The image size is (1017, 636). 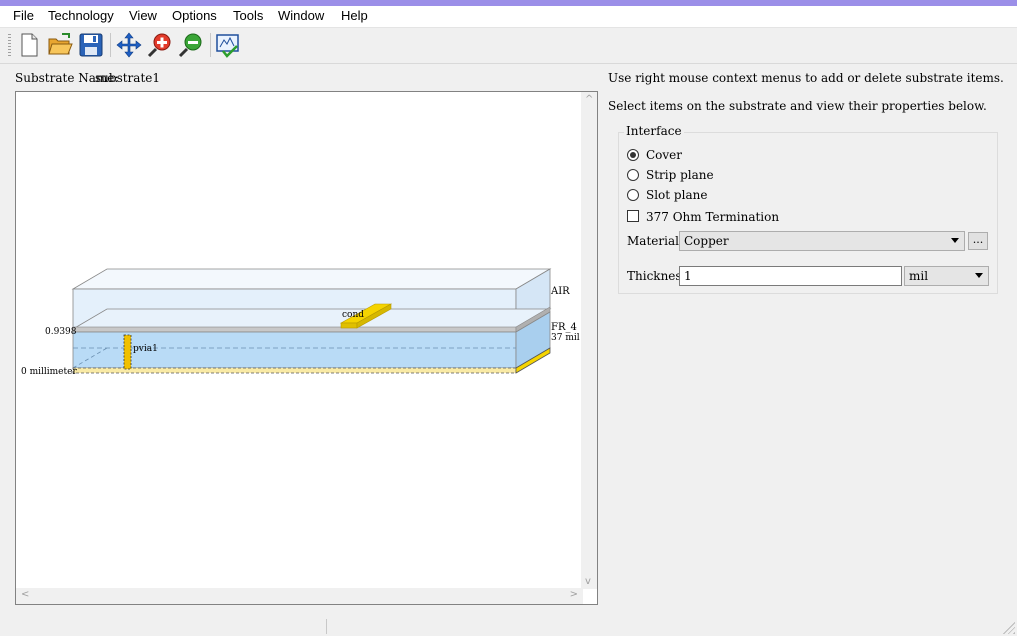 I want to click on check-layout-icon, so click(x=228, y=45).